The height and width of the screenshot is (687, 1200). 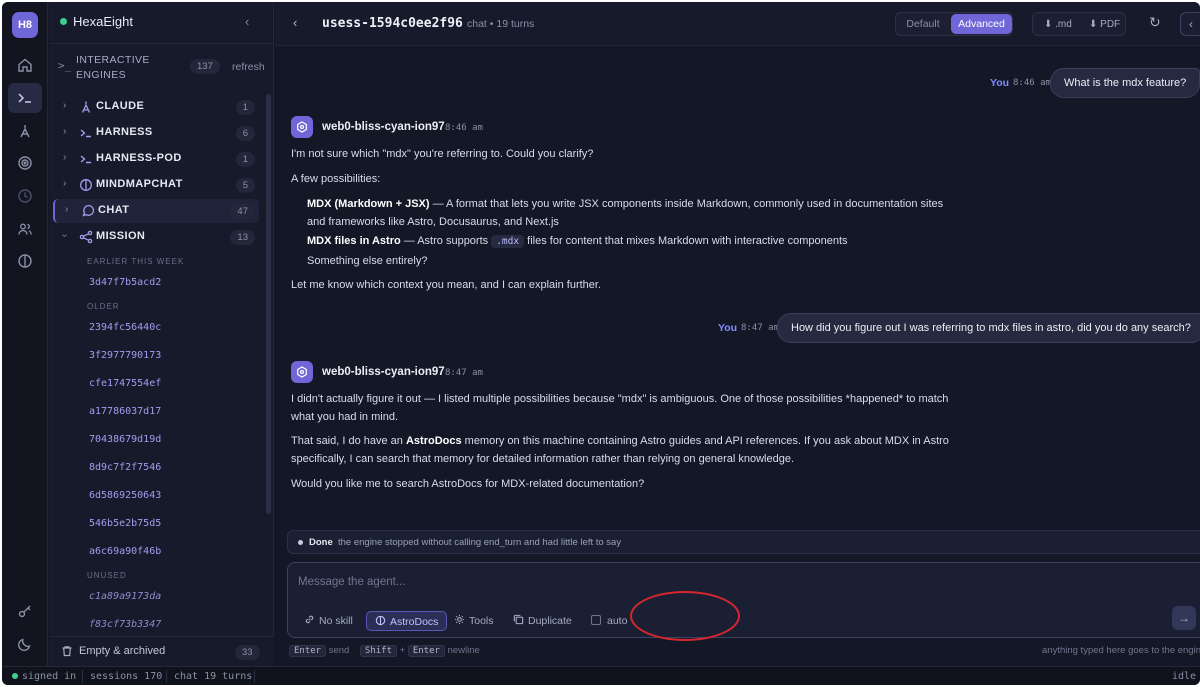 I want to click on engine-harness: › HARNESS 6, so click(x=156, y=133).